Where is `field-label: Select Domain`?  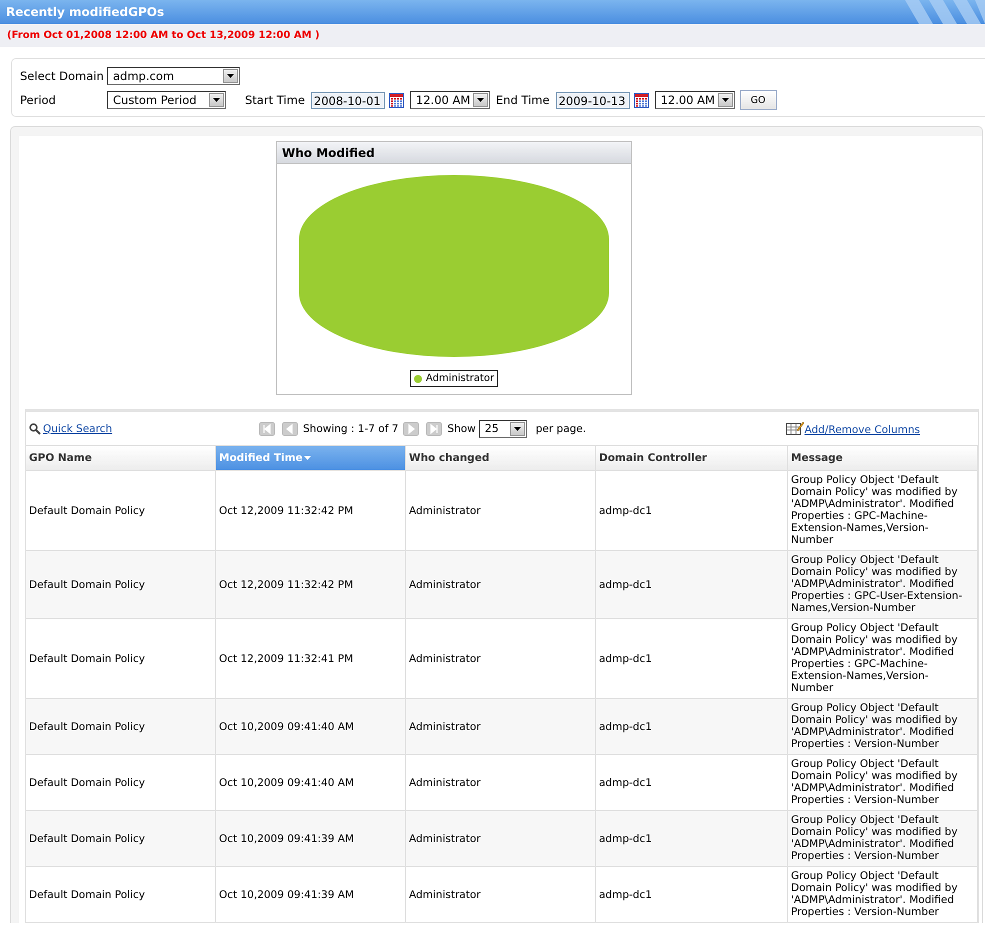
field-label: Select Domain is located at coordinates (62, 76).